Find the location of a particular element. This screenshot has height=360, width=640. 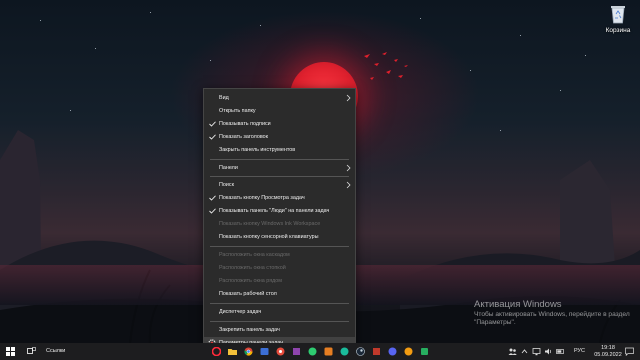

menu-item-label: Показать заголовок is located at coordinates (243, 137).